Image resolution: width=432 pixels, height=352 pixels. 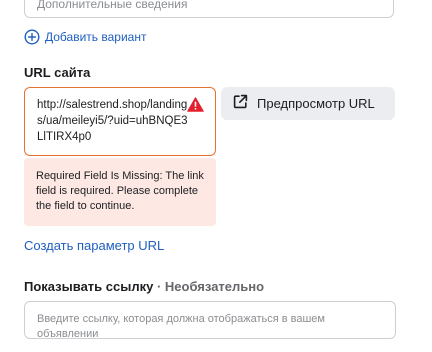 What do you see at coordinates (209, 9) in the screenshot?
I see `additional-info-field: Дополнительные сведения` at bounding box center [209, 9].